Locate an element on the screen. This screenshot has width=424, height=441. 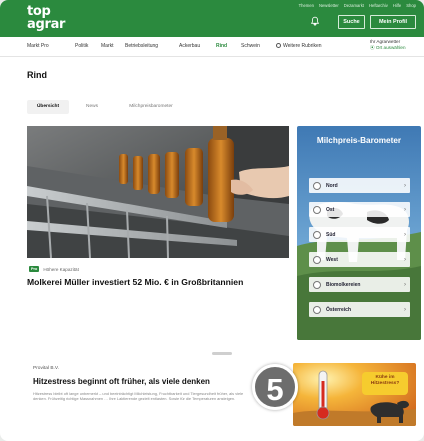
region-label: West is located at coordinates (332, 259).